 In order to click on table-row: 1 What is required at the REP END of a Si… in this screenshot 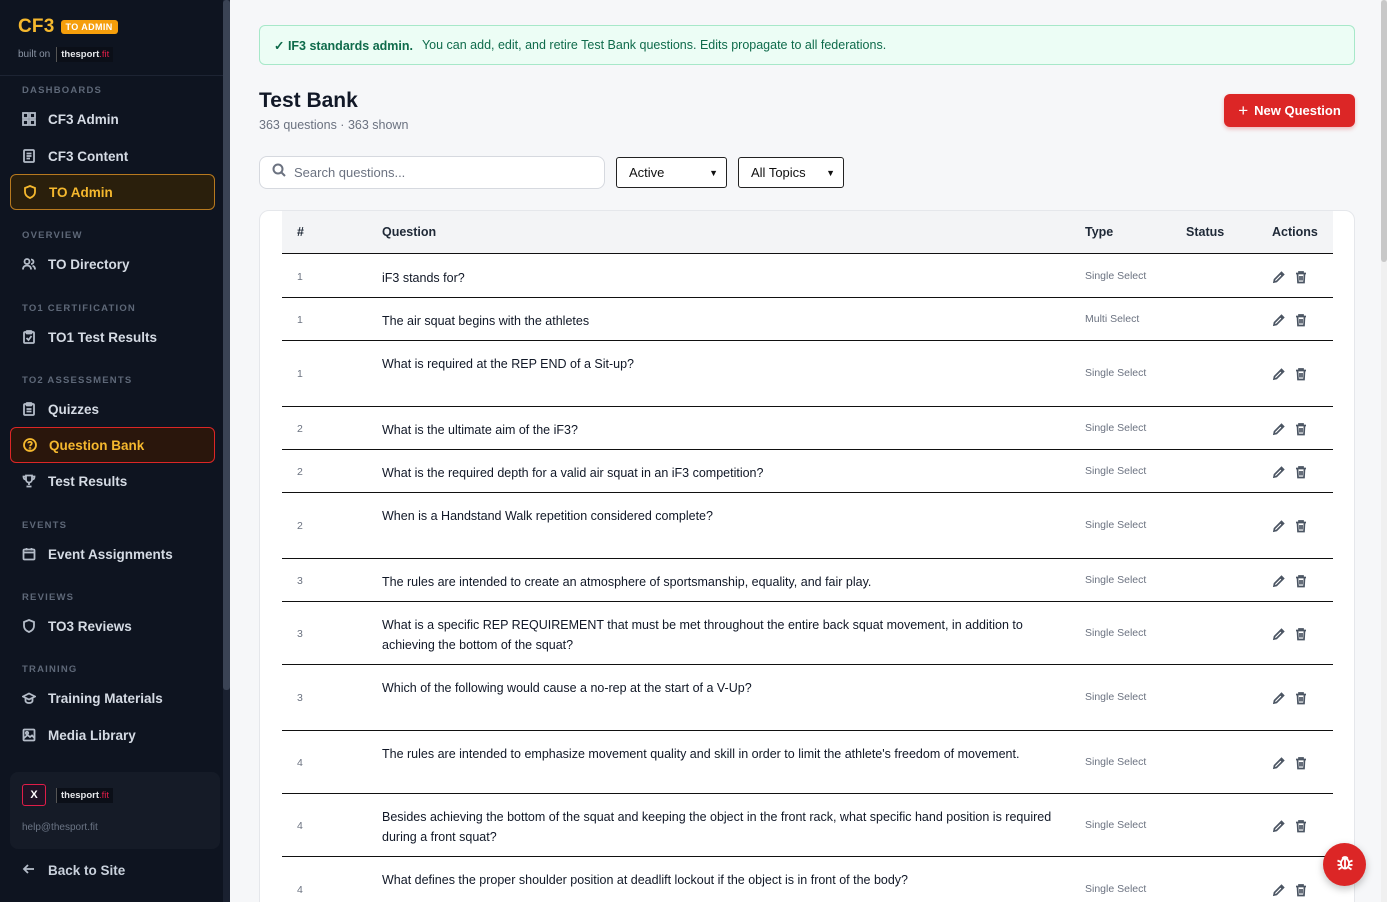, I will do `click(807, 374)`.